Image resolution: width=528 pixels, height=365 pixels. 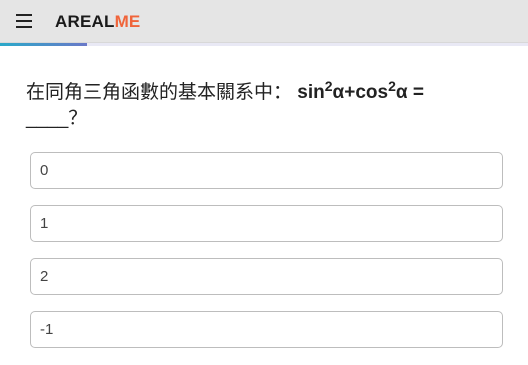 I want to click on question-mark: ？, so click(x=78, y=118).